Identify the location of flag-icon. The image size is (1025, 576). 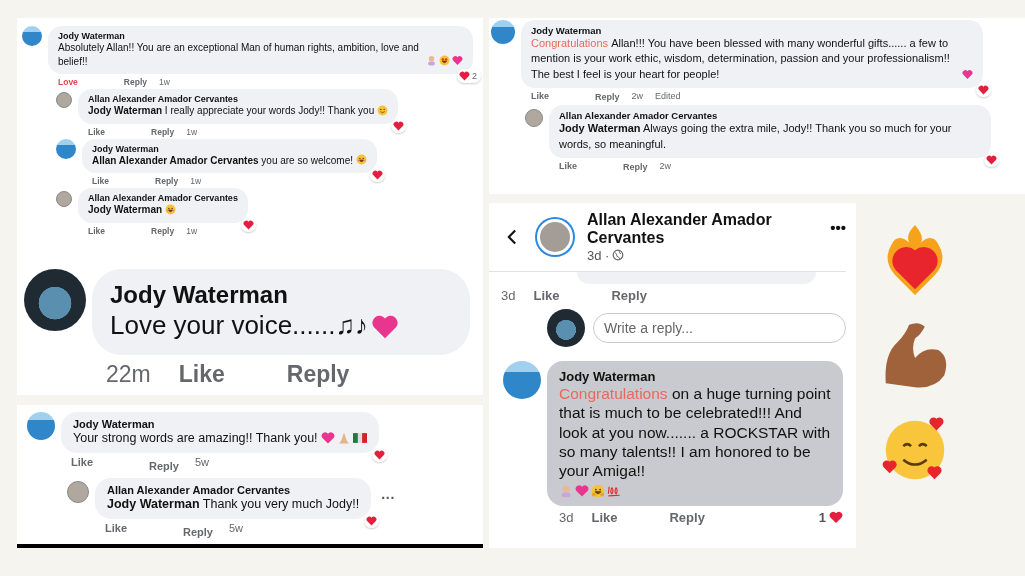
(359, 437).